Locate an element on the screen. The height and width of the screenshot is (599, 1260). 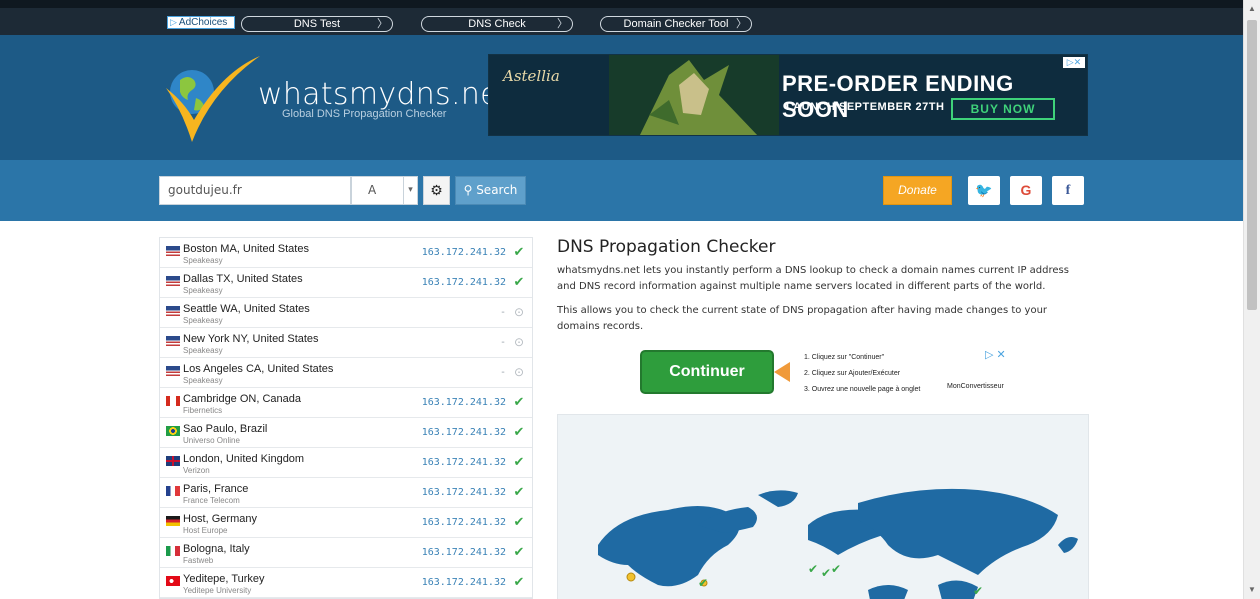
ad-close-icon: ▷ ✕ is located at coordinates (995, 354).